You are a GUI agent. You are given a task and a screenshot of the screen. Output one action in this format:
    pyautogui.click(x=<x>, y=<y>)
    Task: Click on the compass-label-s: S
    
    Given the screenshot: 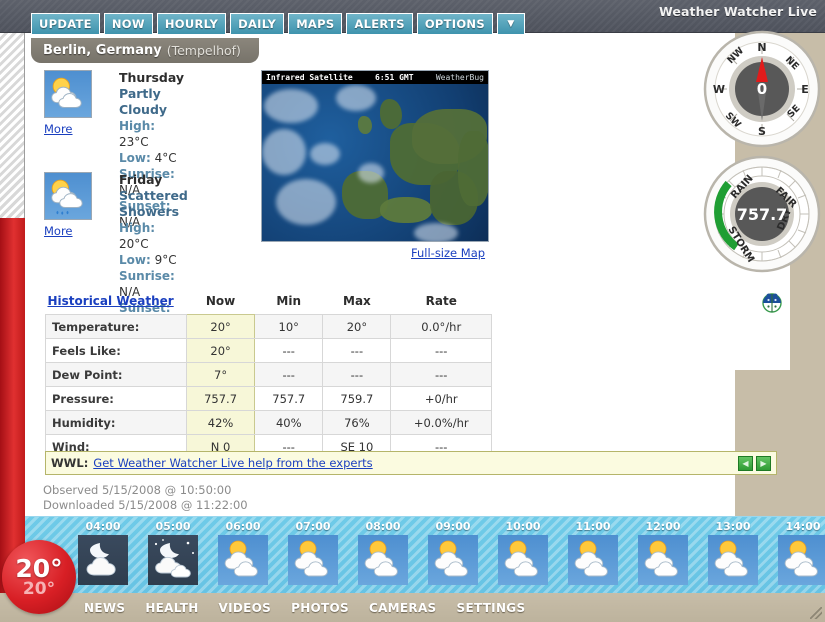 What is the action you would take?
    pyautogui.click(x=762, y=131)
    